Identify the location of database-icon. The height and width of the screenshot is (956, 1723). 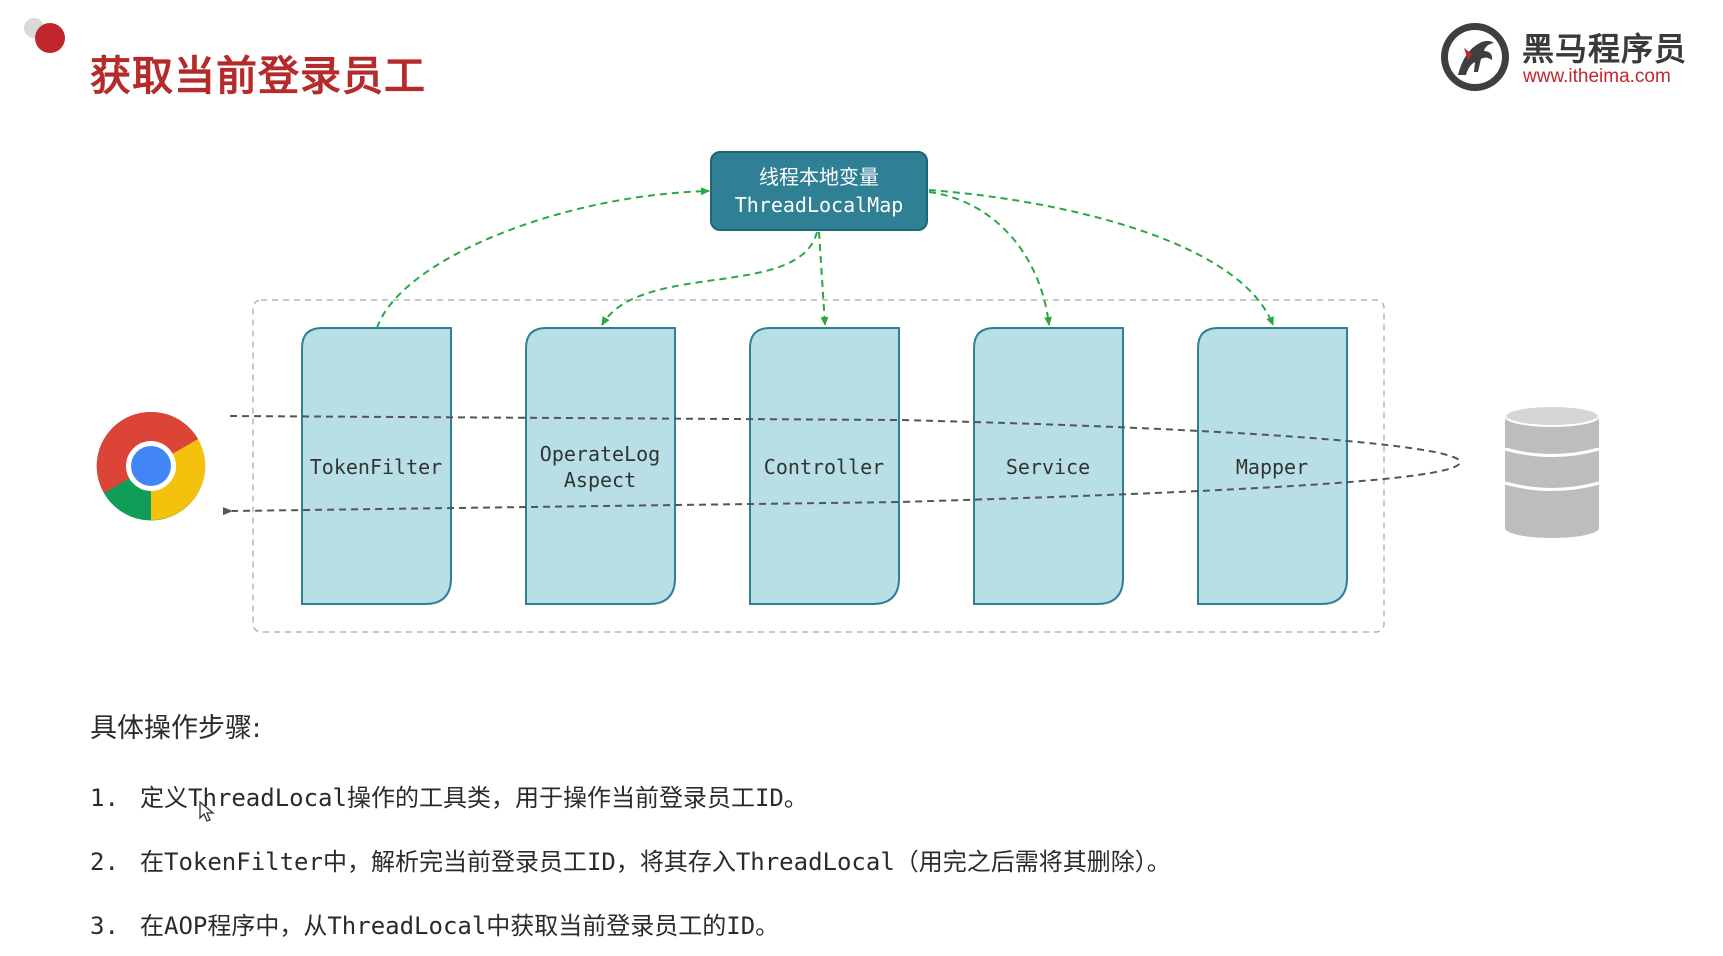
(1552, 471).